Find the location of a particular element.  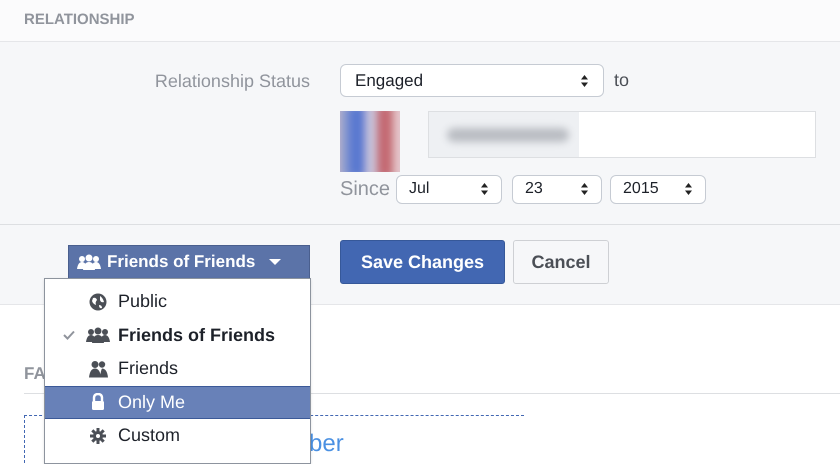

cancel-button: Cancel is located at coordinates (561, 262).